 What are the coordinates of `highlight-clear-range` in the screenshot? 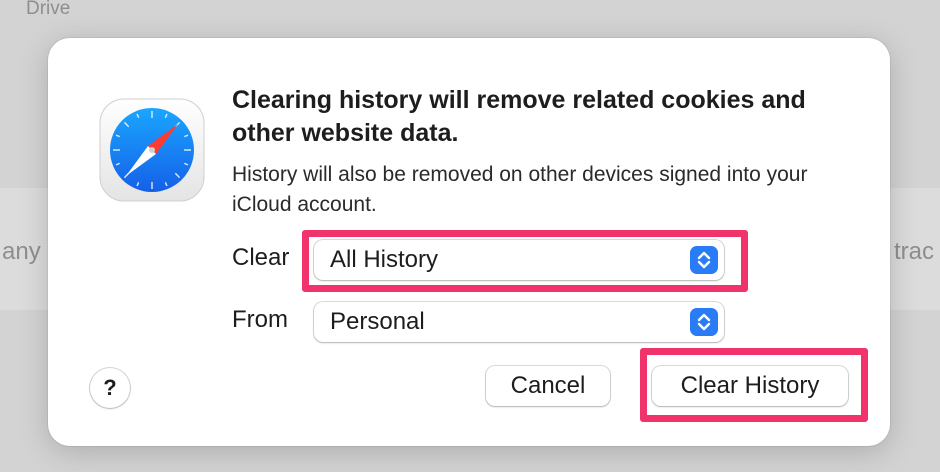 It's located at (525, 261).